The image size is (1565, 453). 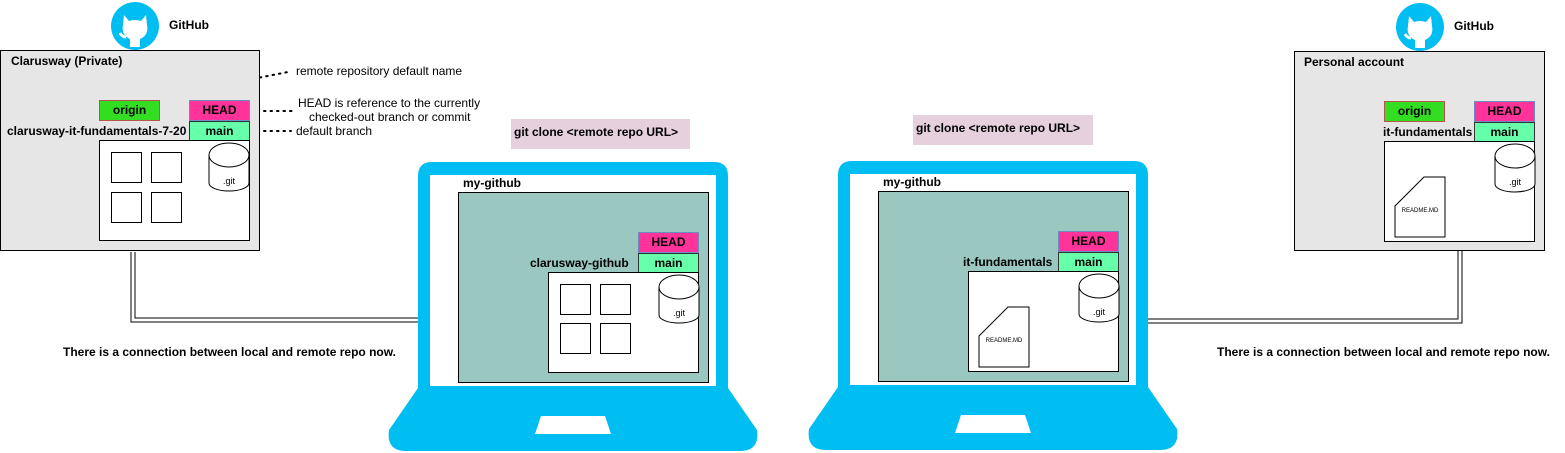 I want to click on annotation-remote-default-name: remote repository default name, so click(x=379, y=71).